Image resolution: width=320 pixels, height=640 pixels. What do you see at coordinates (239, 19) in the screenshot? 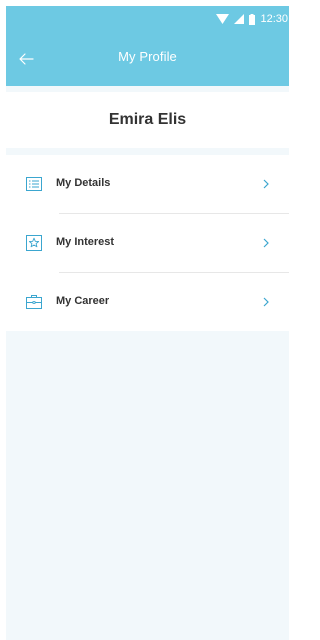
I see `signal-icon` at bounding box center [239, 19].